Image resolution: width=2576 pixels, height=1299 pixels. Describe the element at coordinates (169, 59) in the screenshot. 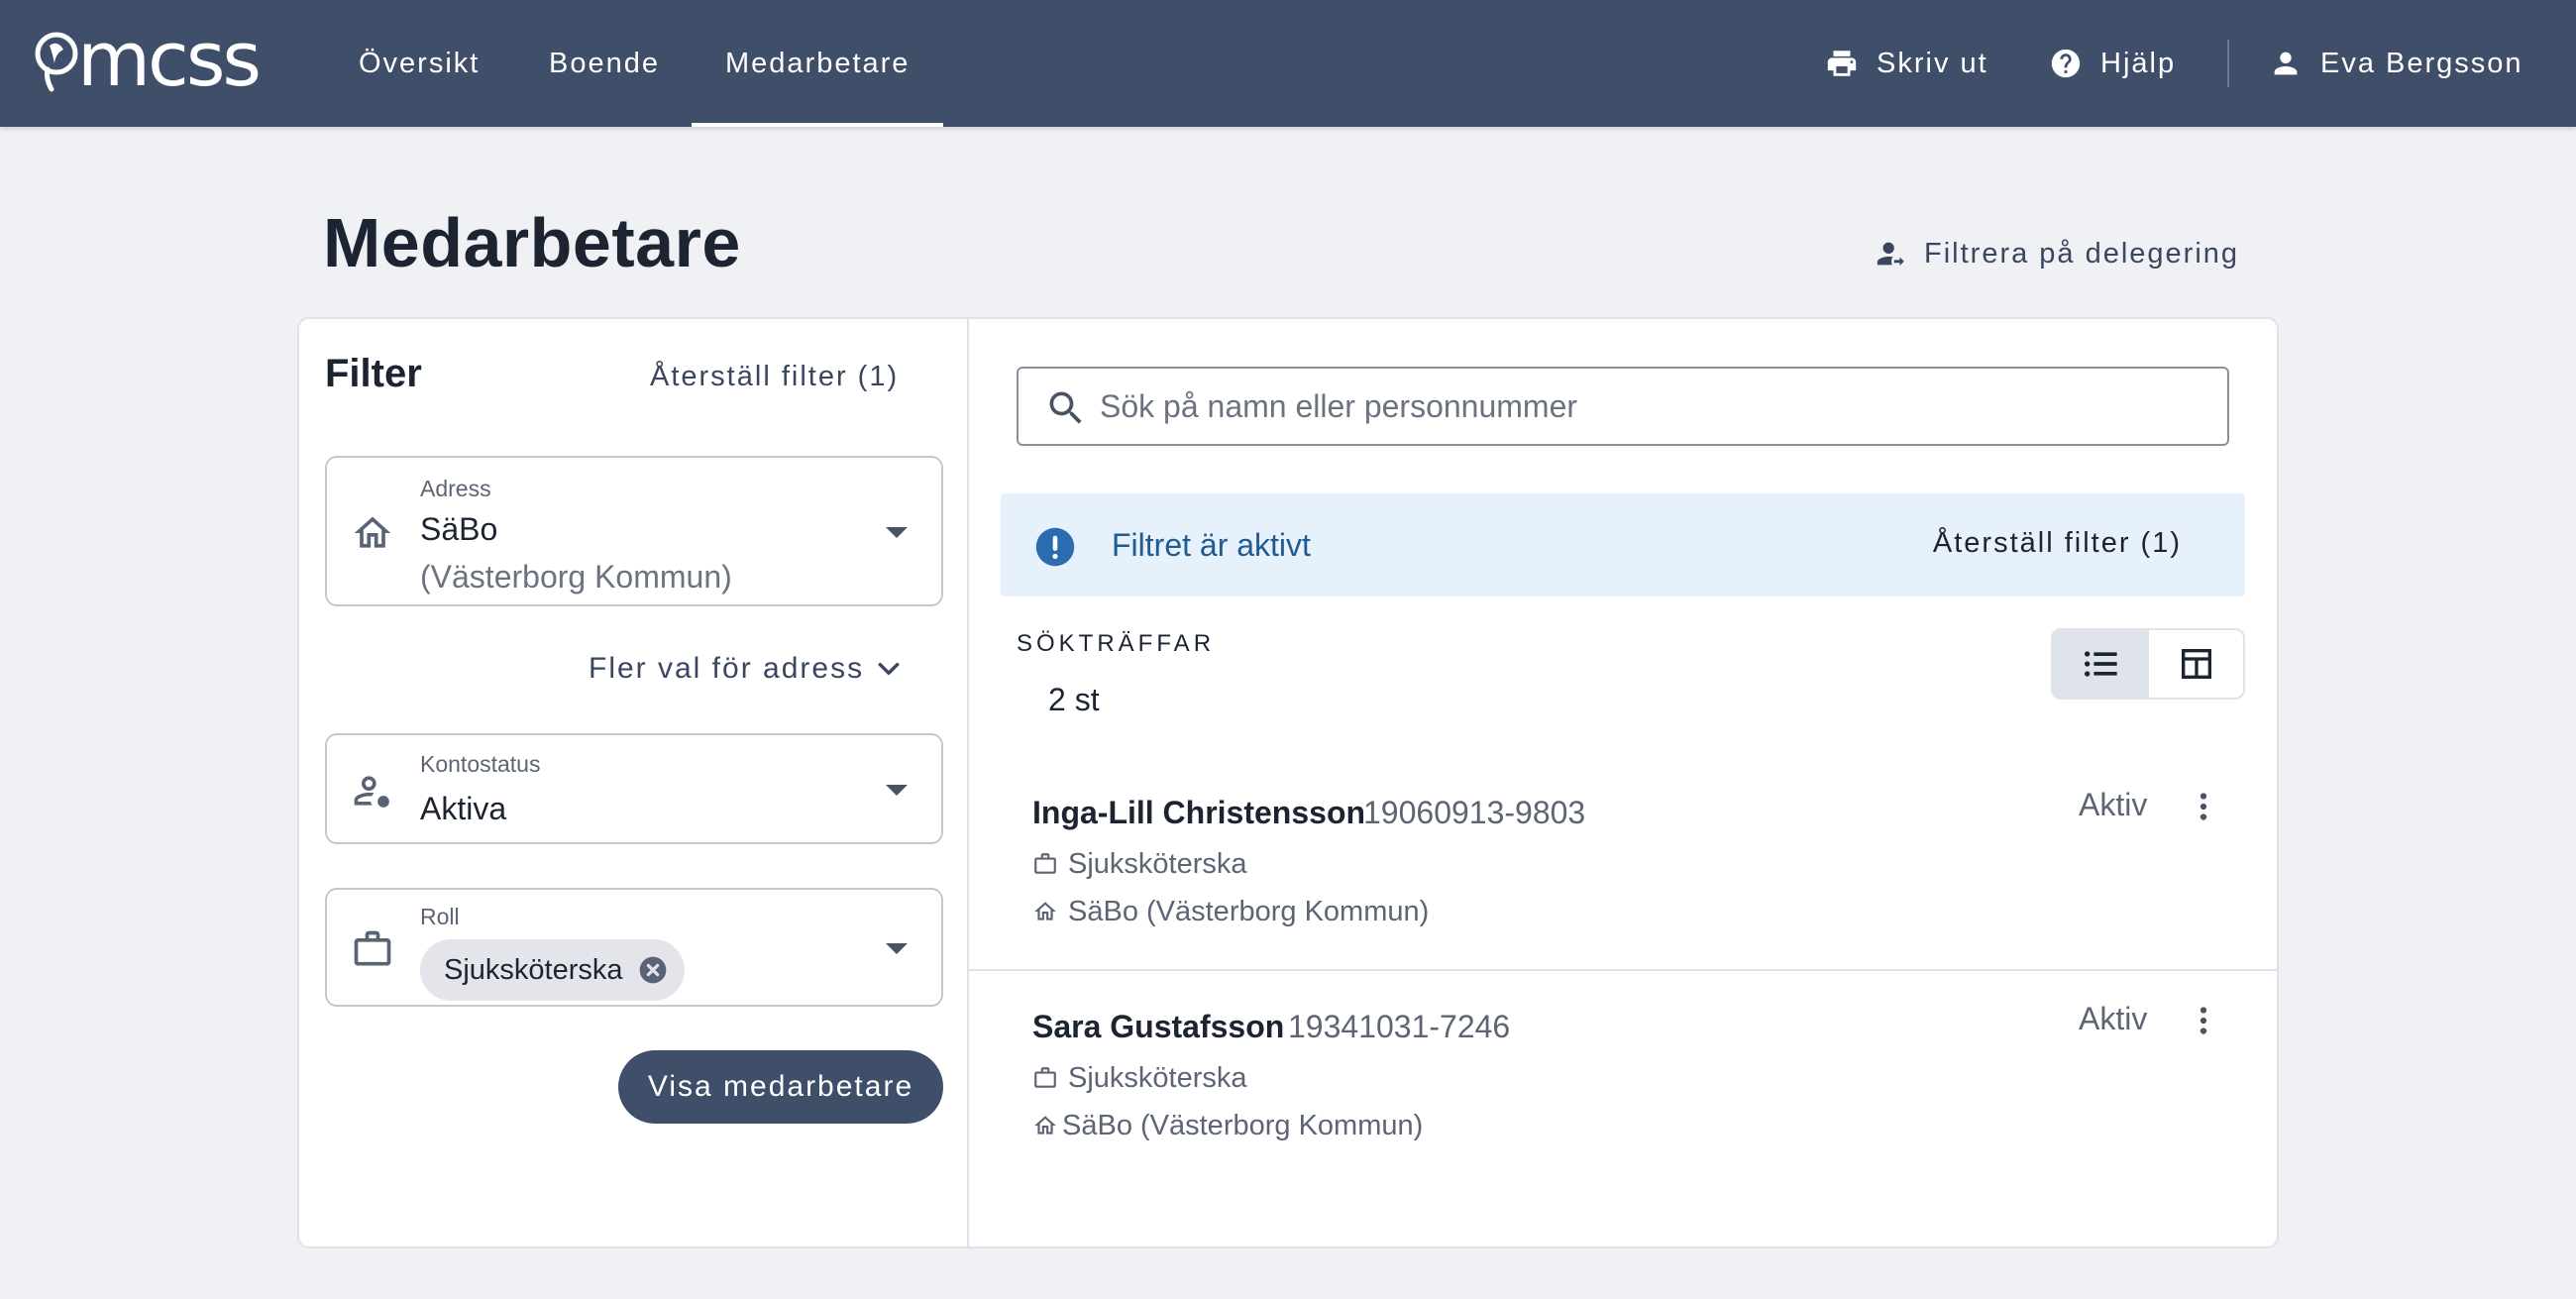

I see `logo-text: mcss` at that location.